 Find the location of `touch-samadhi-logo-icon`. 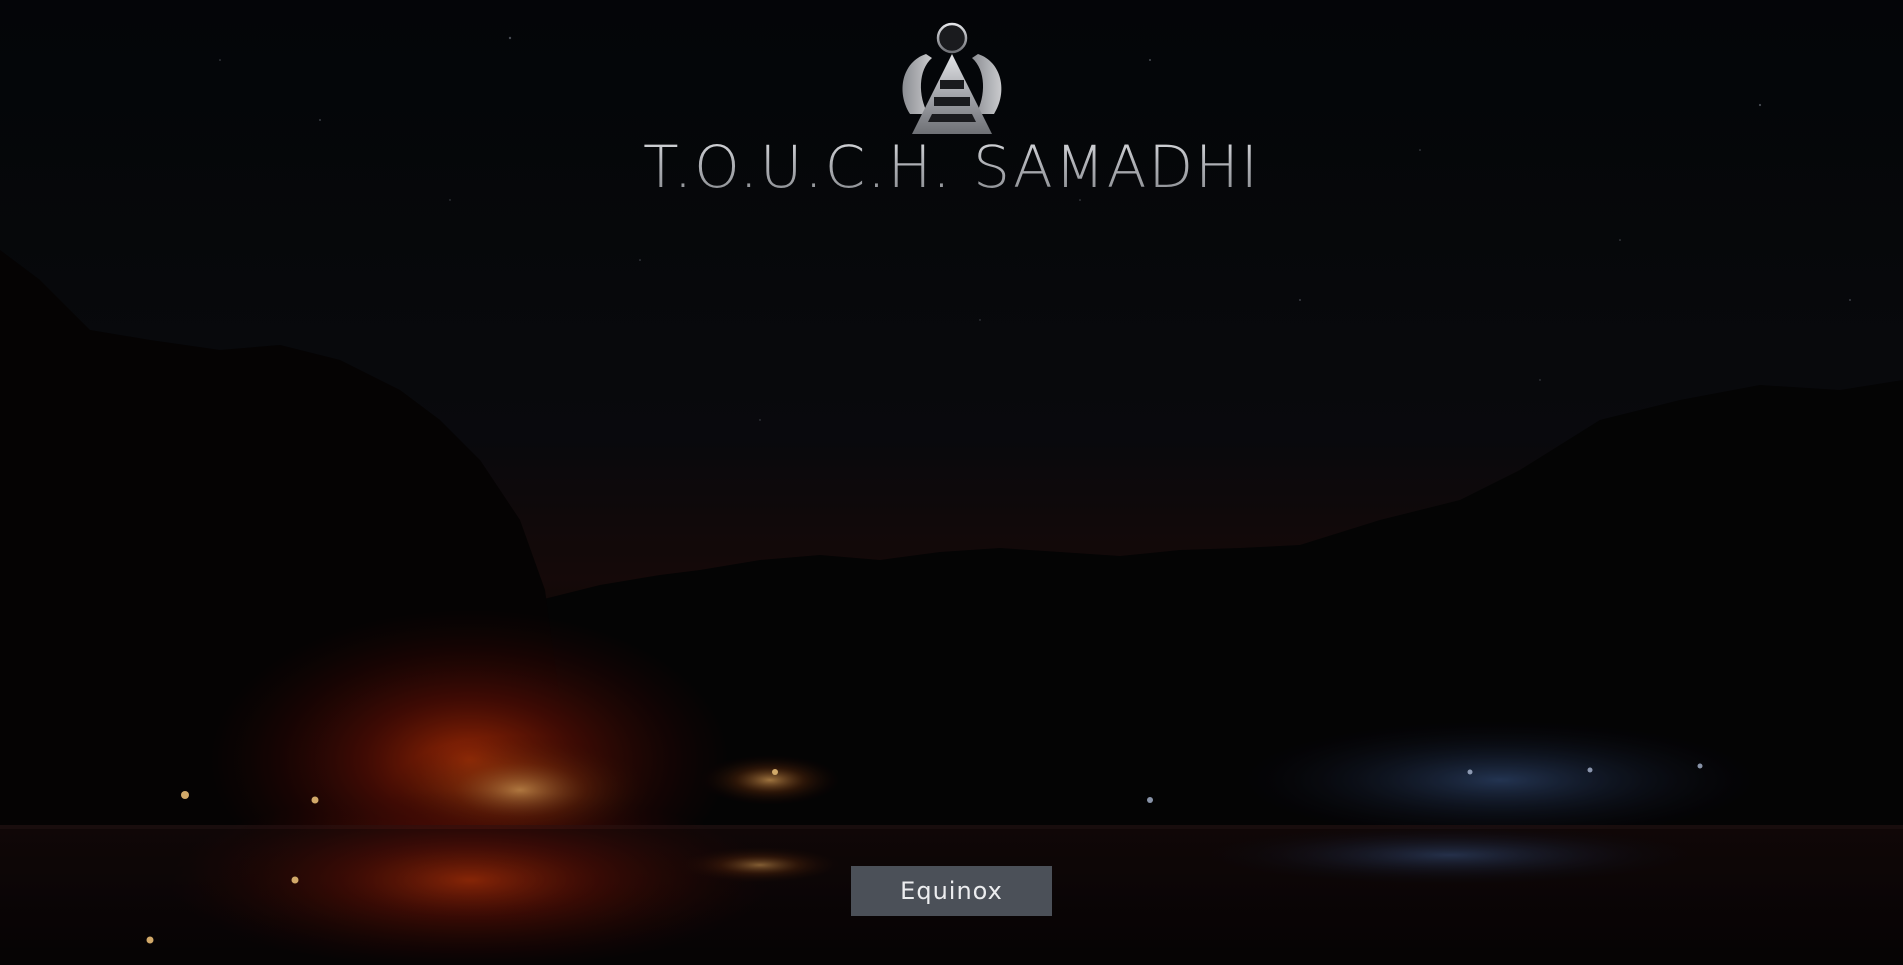

touch-samadhi-logo-icon is located at coordinates (952, 80).